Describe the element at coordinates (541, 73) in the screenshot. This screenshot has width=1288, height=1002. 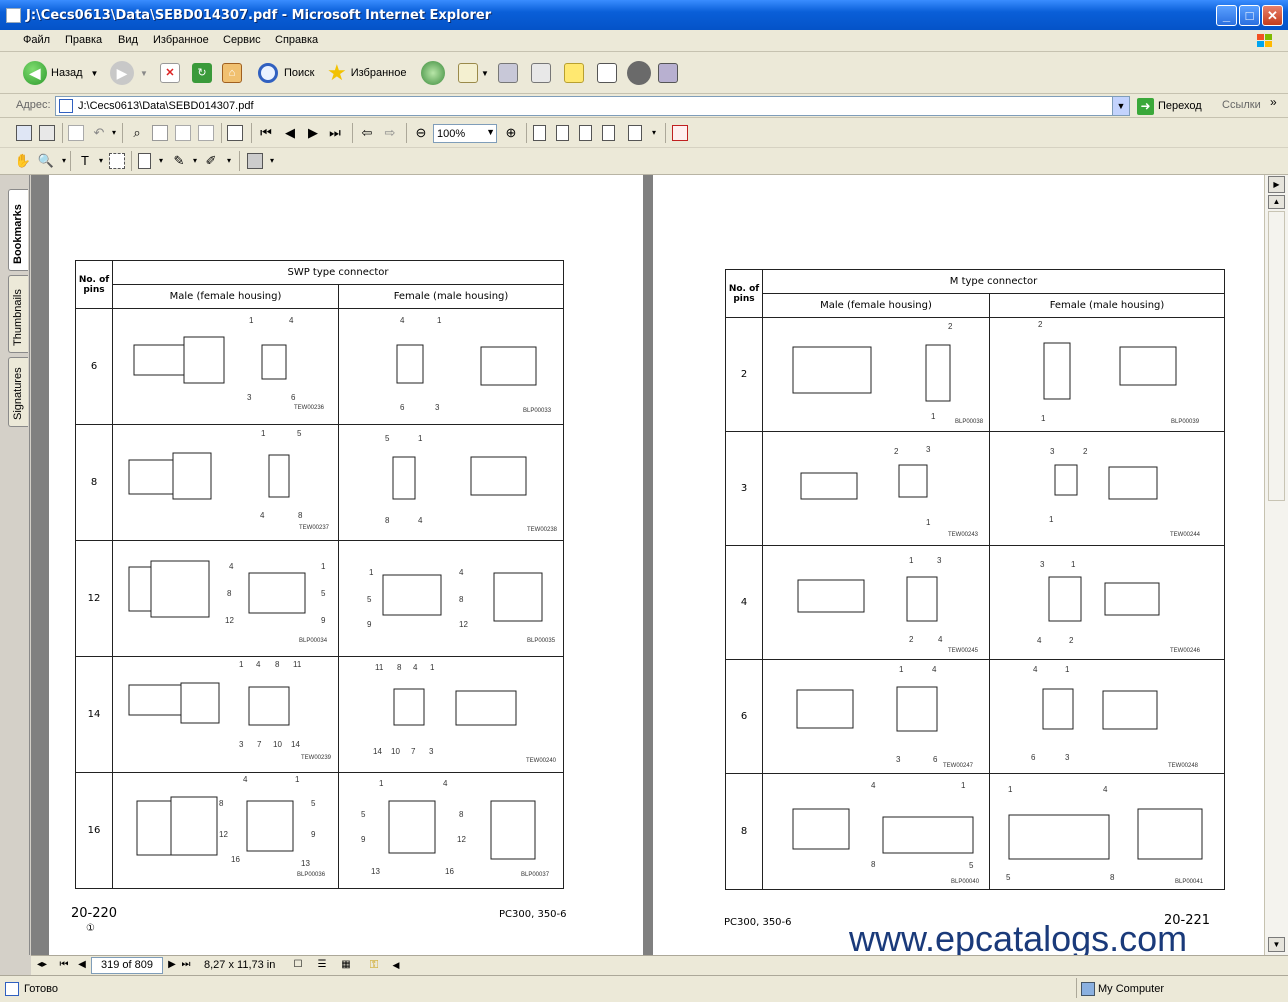
I see `edit-icon` at that location.